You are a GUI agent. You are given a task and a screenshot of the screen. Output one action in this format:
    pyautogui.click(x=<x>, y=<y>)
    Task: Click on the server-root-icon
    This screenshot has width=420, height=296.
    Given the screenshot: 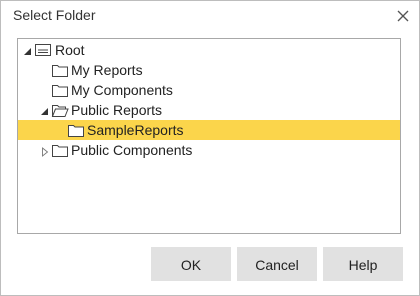 What is the action you would take?
    pyautogui.click(x=43, y=50)
    